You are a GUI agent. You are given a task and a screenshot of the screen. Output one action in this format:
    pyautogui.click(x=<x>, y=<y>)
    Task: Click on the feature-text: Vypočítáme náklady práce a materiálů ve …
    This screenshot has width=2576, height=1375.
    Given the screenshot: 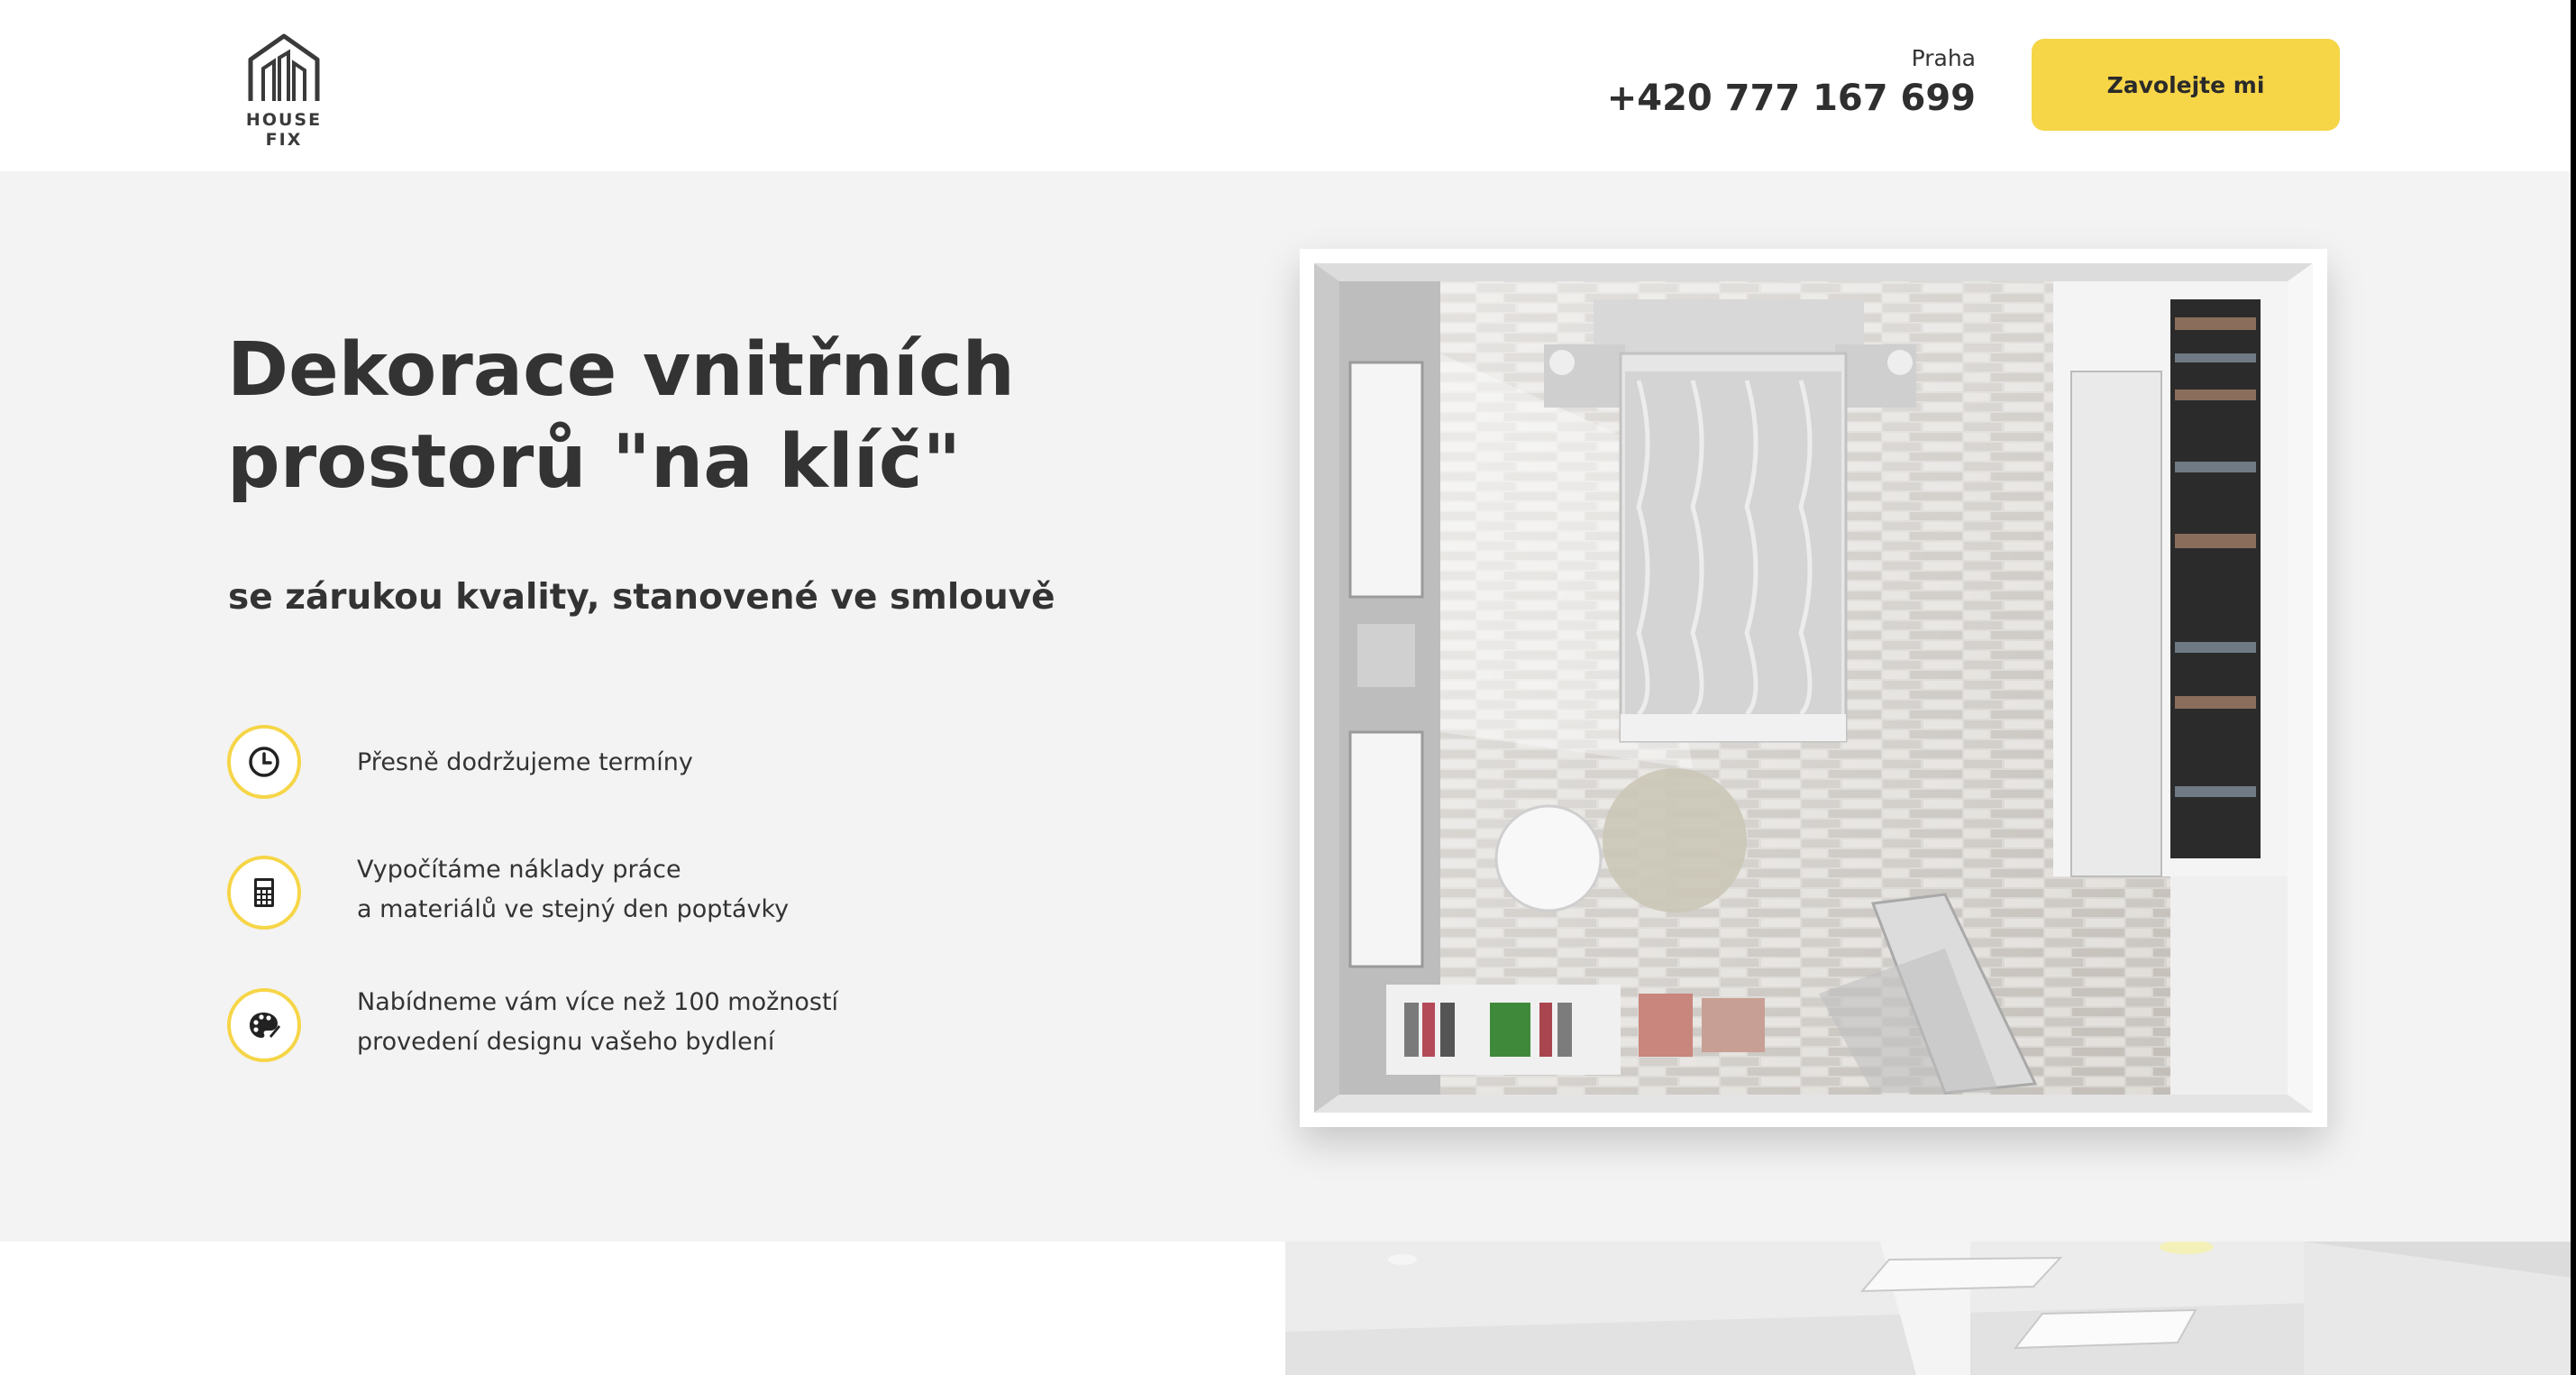 What is the action you would take?
    pyautogui.click(x=573, y=890)
    